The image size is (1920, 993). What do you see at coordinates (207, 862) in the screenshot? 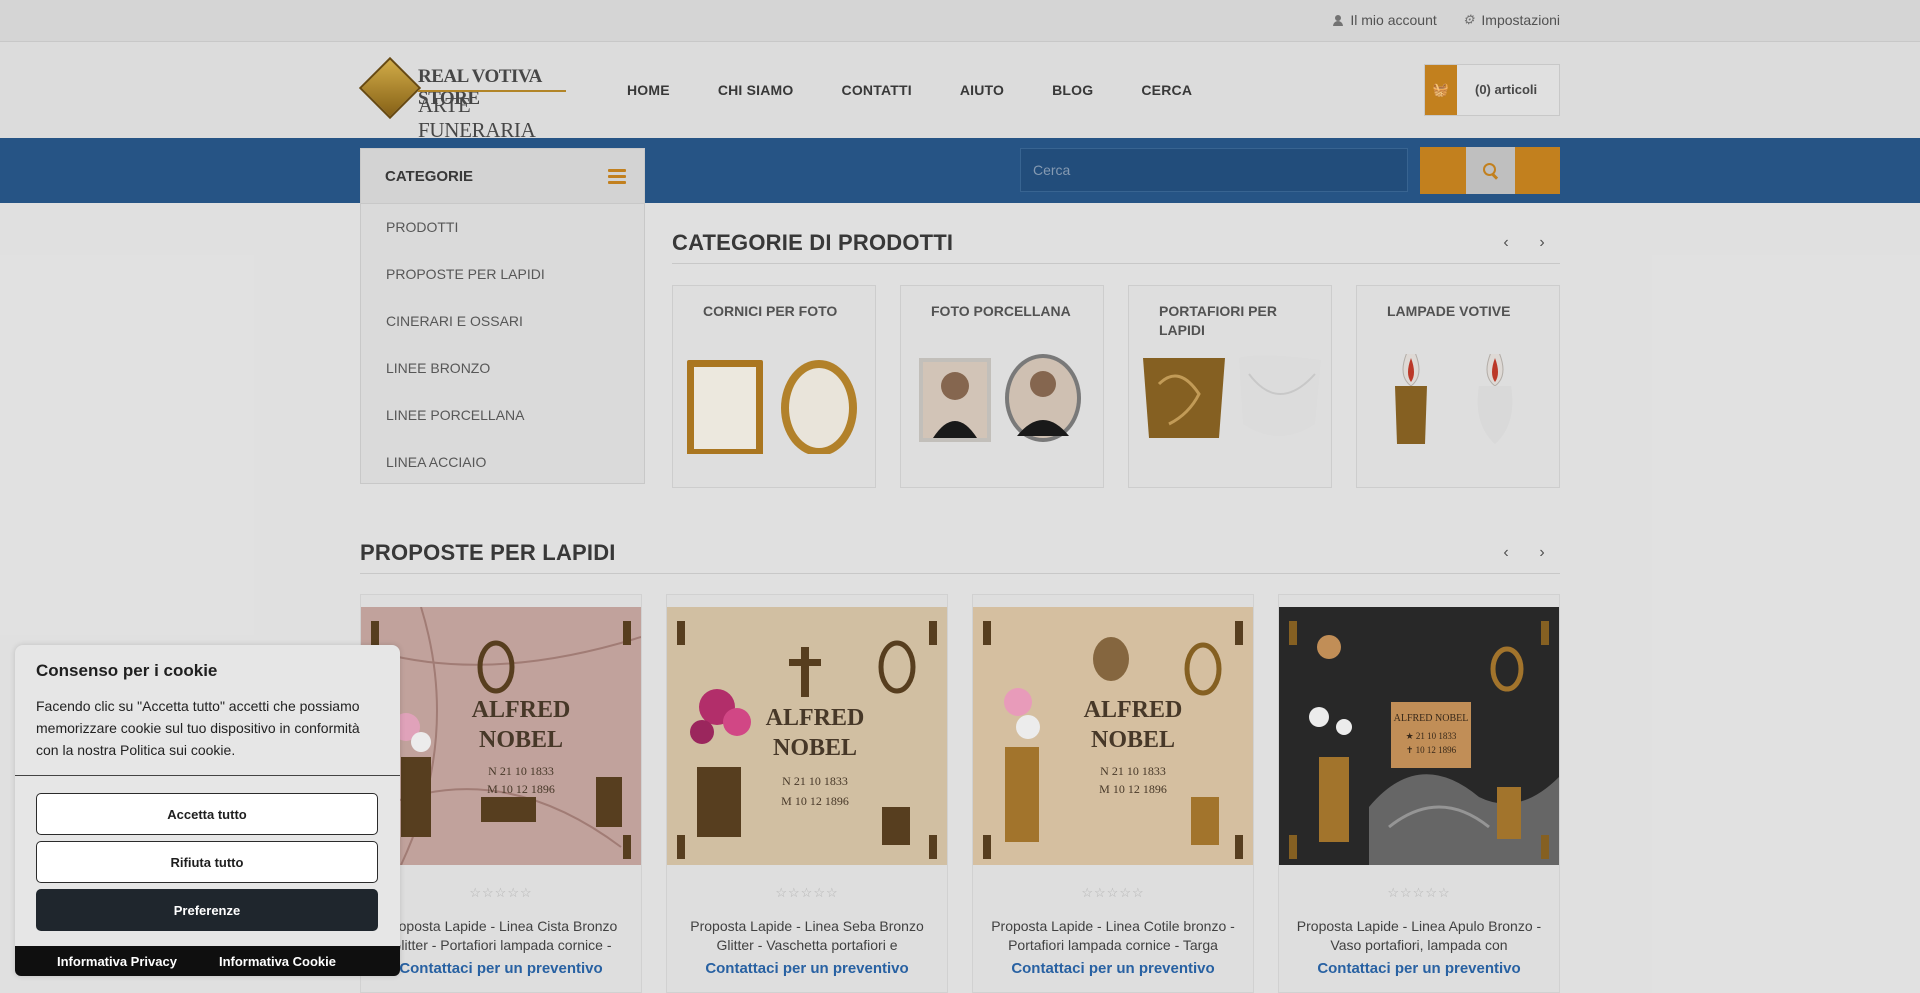
I see `reject-all-button: Rifiuta tutto` at bounding box center [207, 862].